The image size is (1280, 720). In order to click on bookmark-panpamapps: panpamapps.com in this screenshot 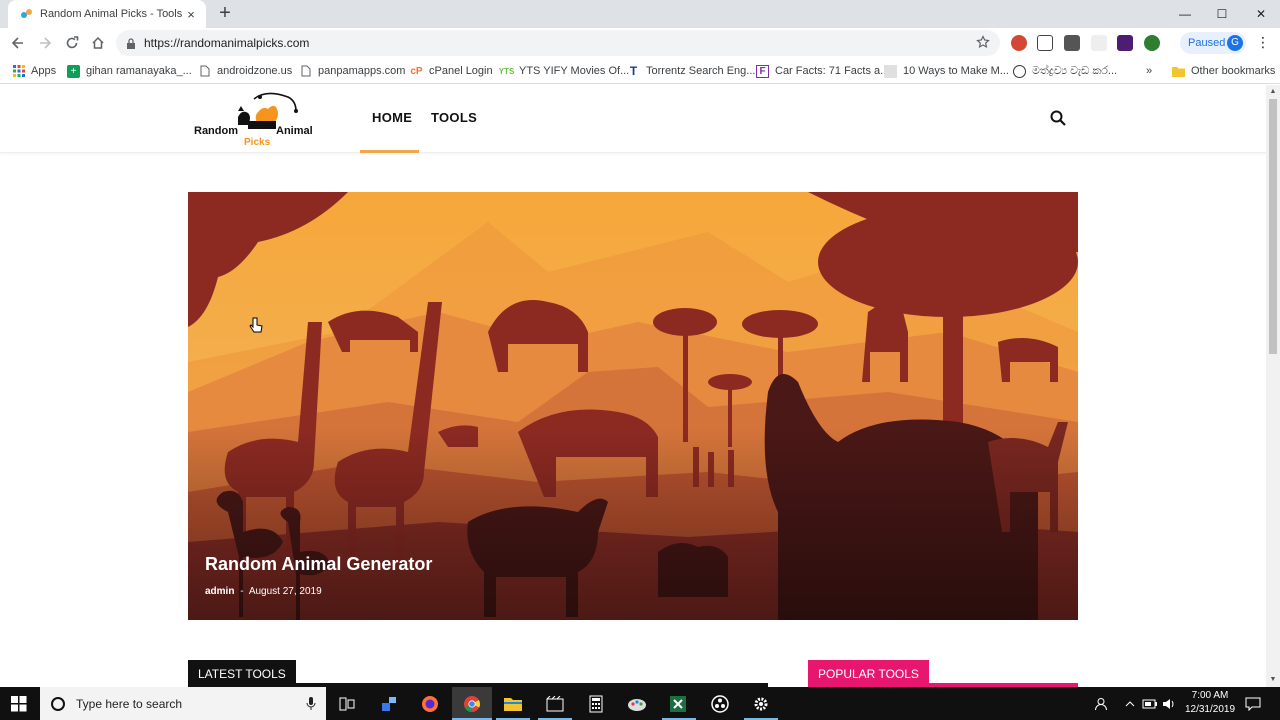, I will do `click(352, 71)`.